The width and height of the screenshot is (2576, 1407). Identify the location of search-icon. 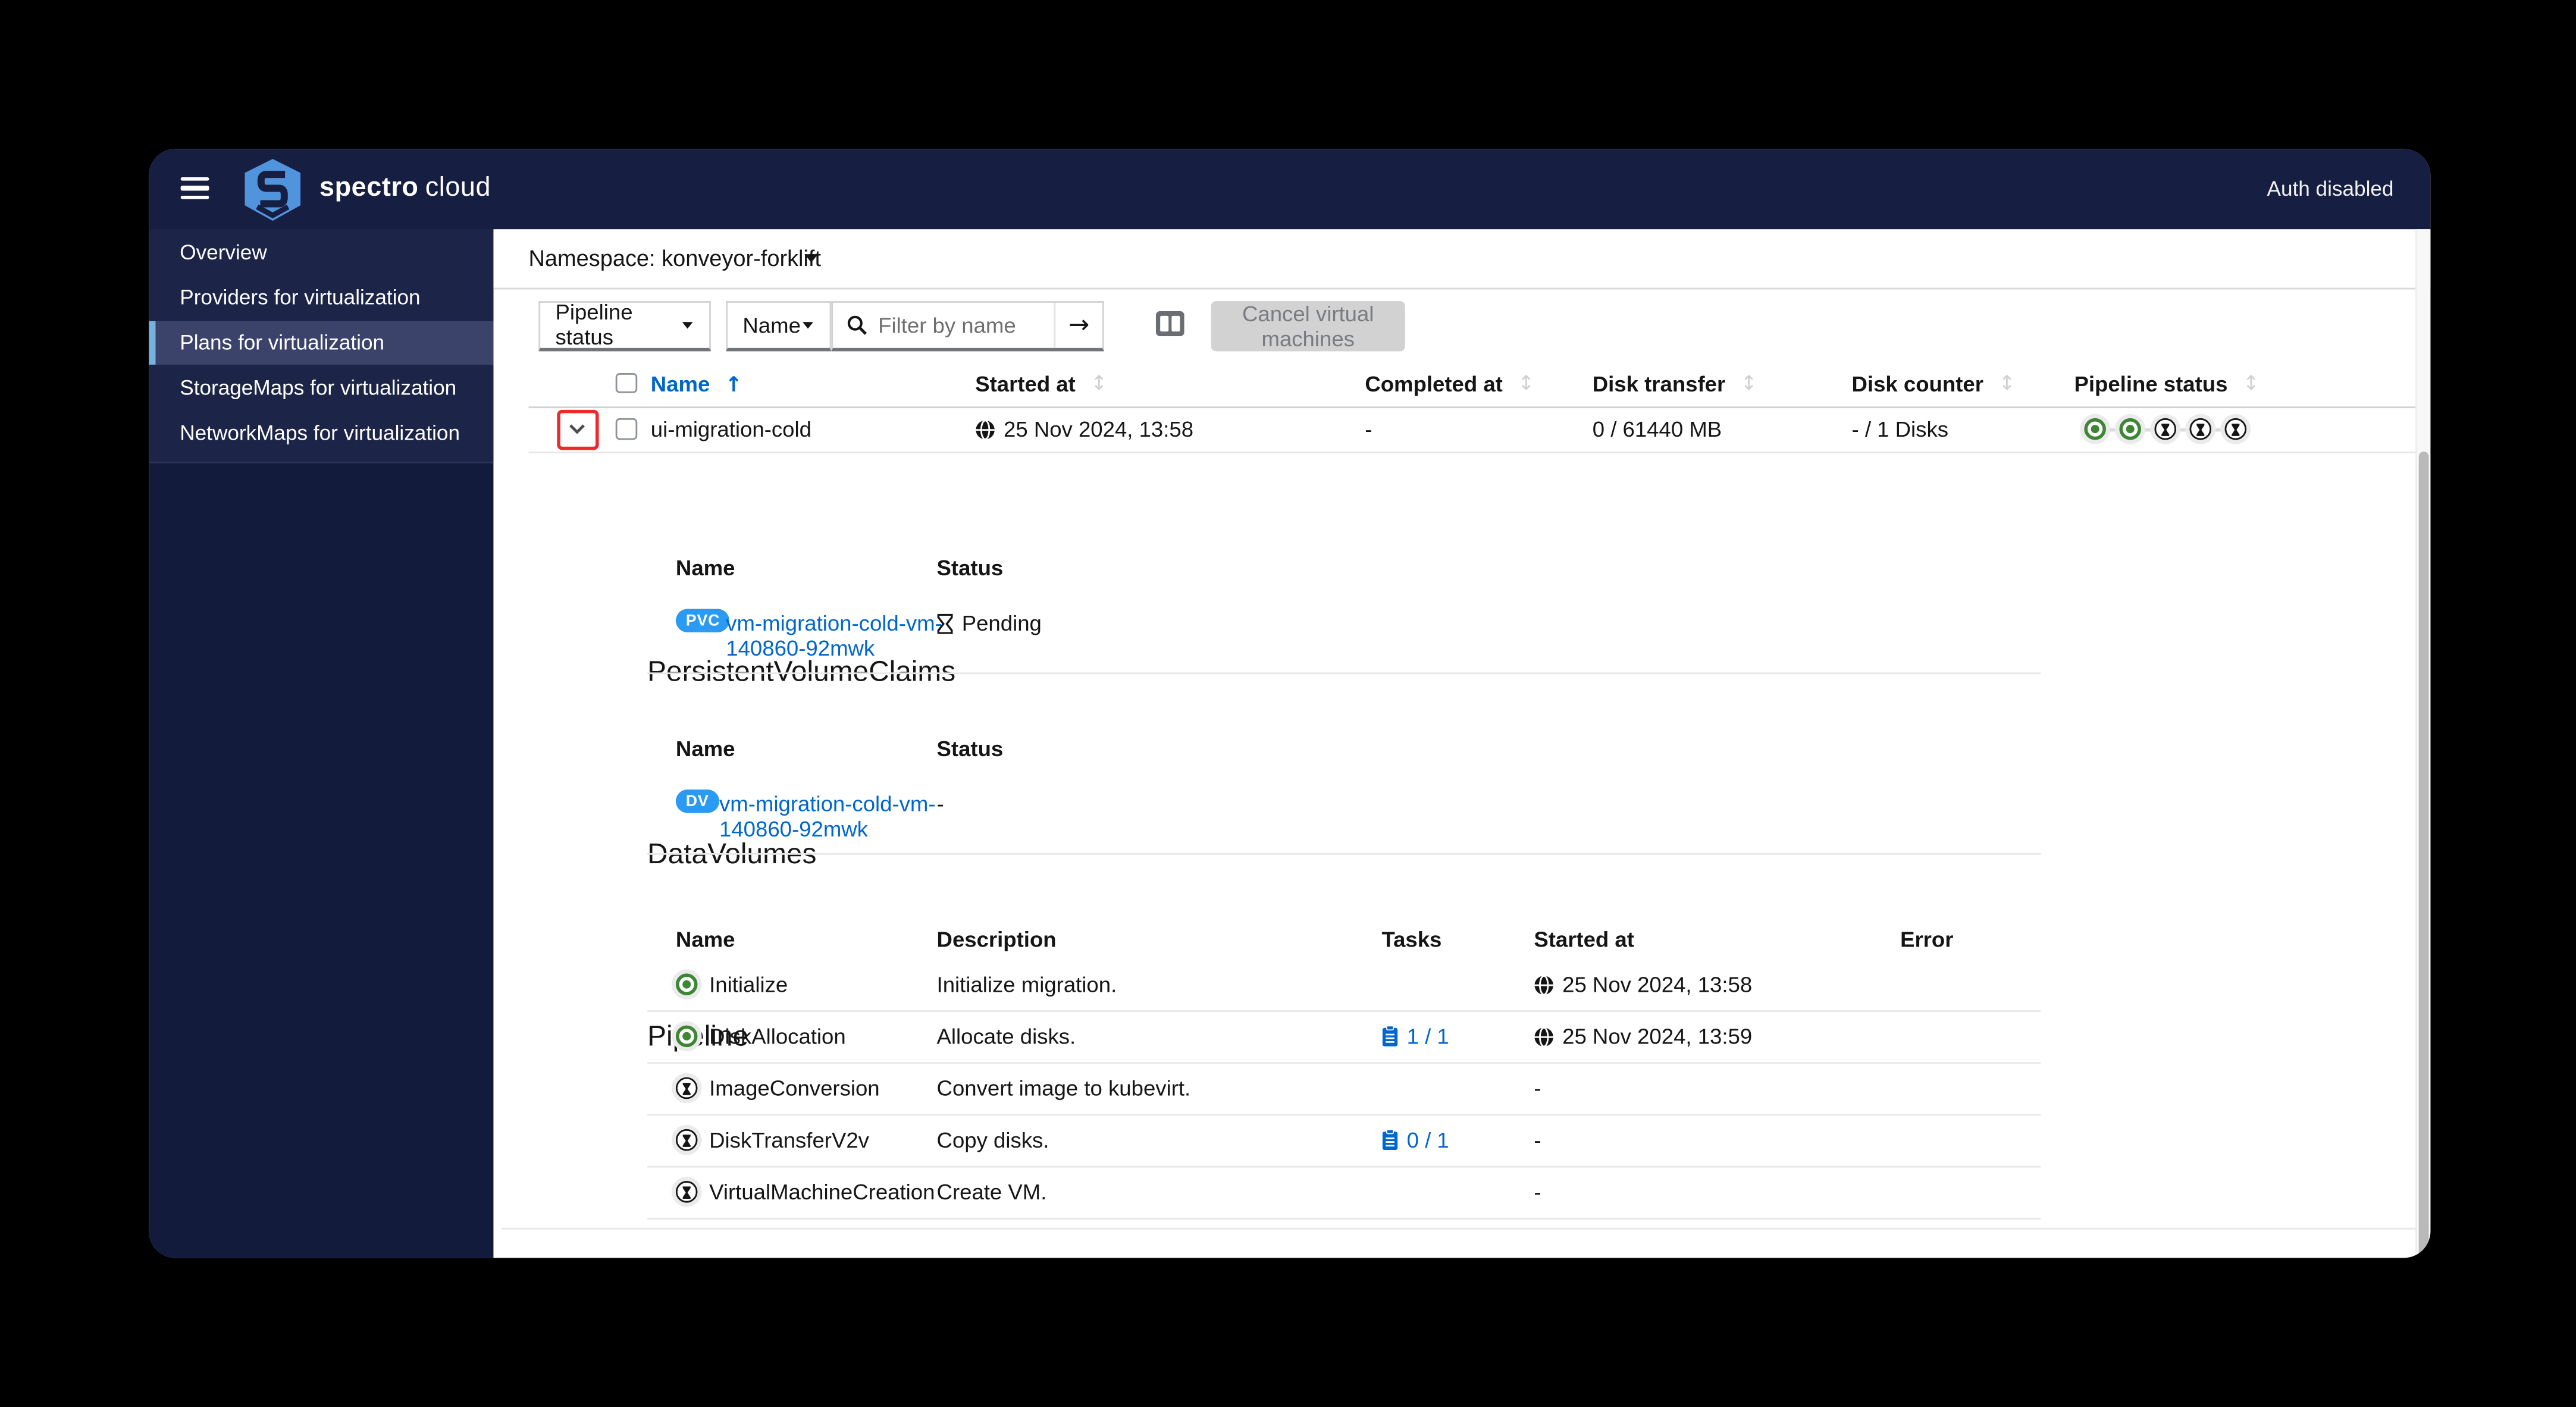
(857, 324).